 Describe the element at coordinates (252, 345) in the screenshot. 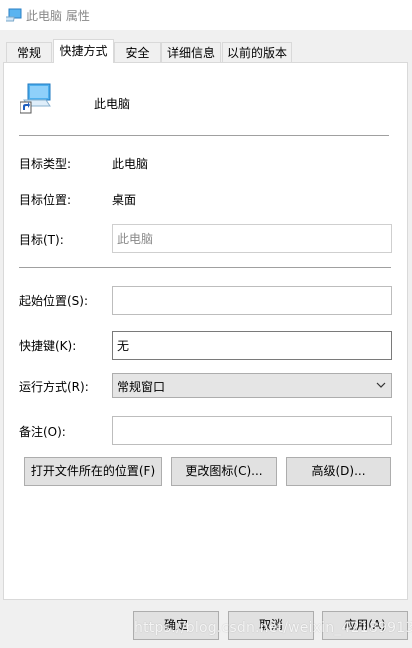

I see `hotkey-field: 无` at that location.